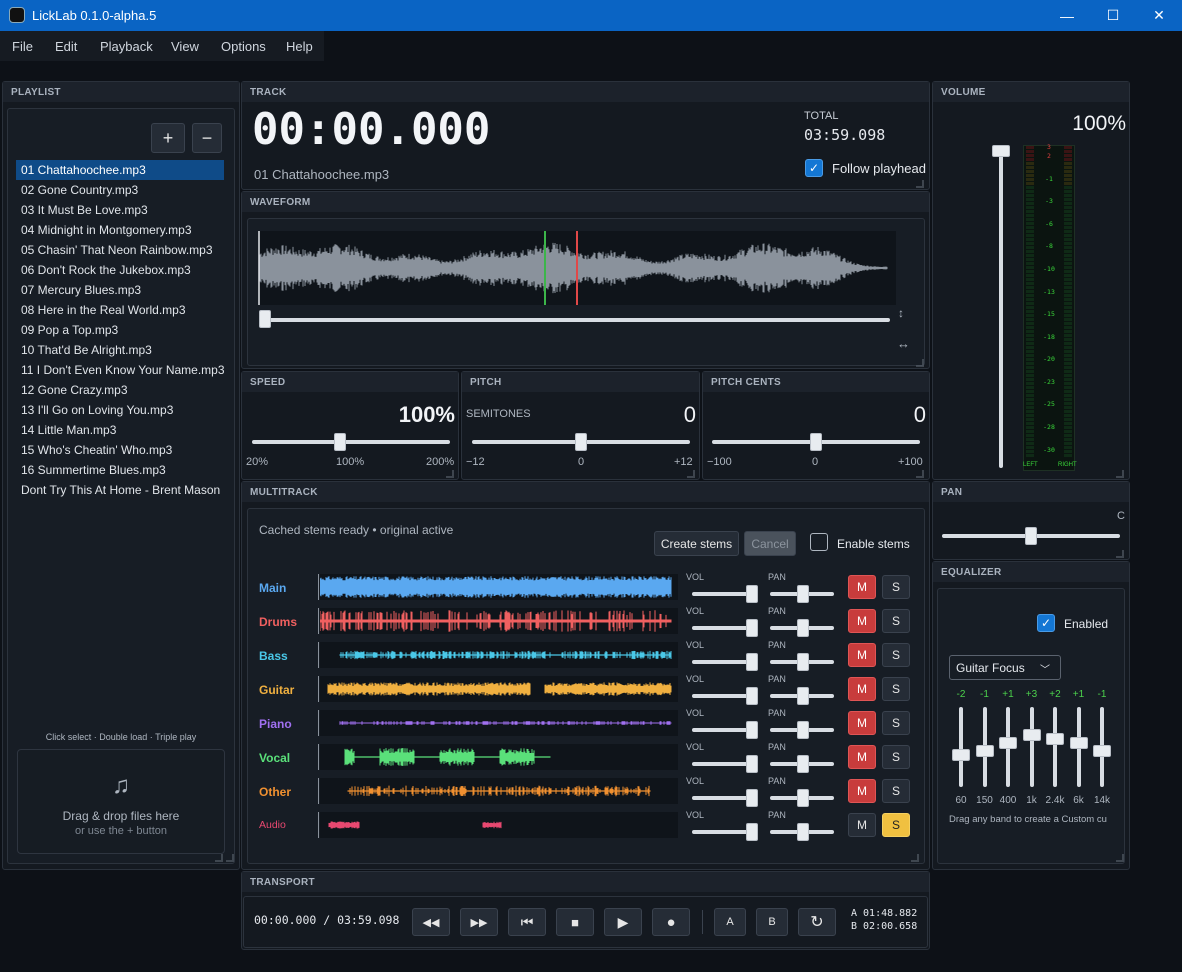 This screenshot has width=1182, height=972. Describe the element at coordinates (120, 350) in the screenshot. I see `playlist-item: 10 That'd Be Alright.mp3` at that location.